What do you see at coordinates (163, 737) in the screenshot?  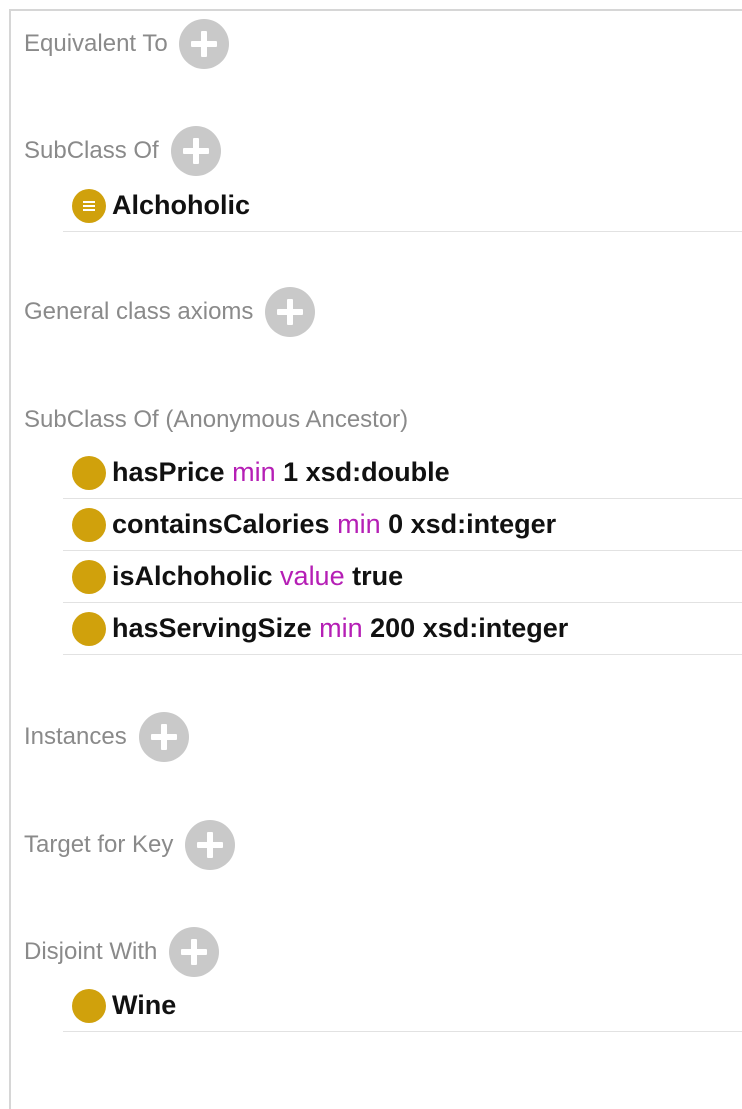 I see `add-instance-button` at bounding box center [163, 737].